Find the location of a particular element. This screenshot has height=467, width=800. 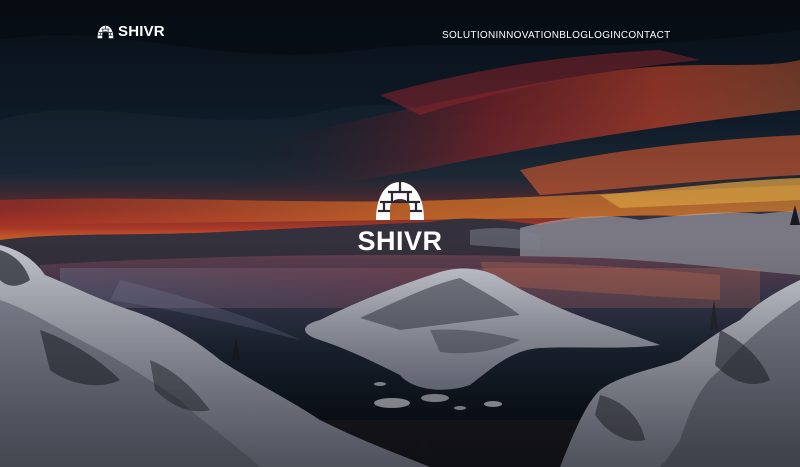

nav-link-blog: BLOG is located at coordinates (573, 36).